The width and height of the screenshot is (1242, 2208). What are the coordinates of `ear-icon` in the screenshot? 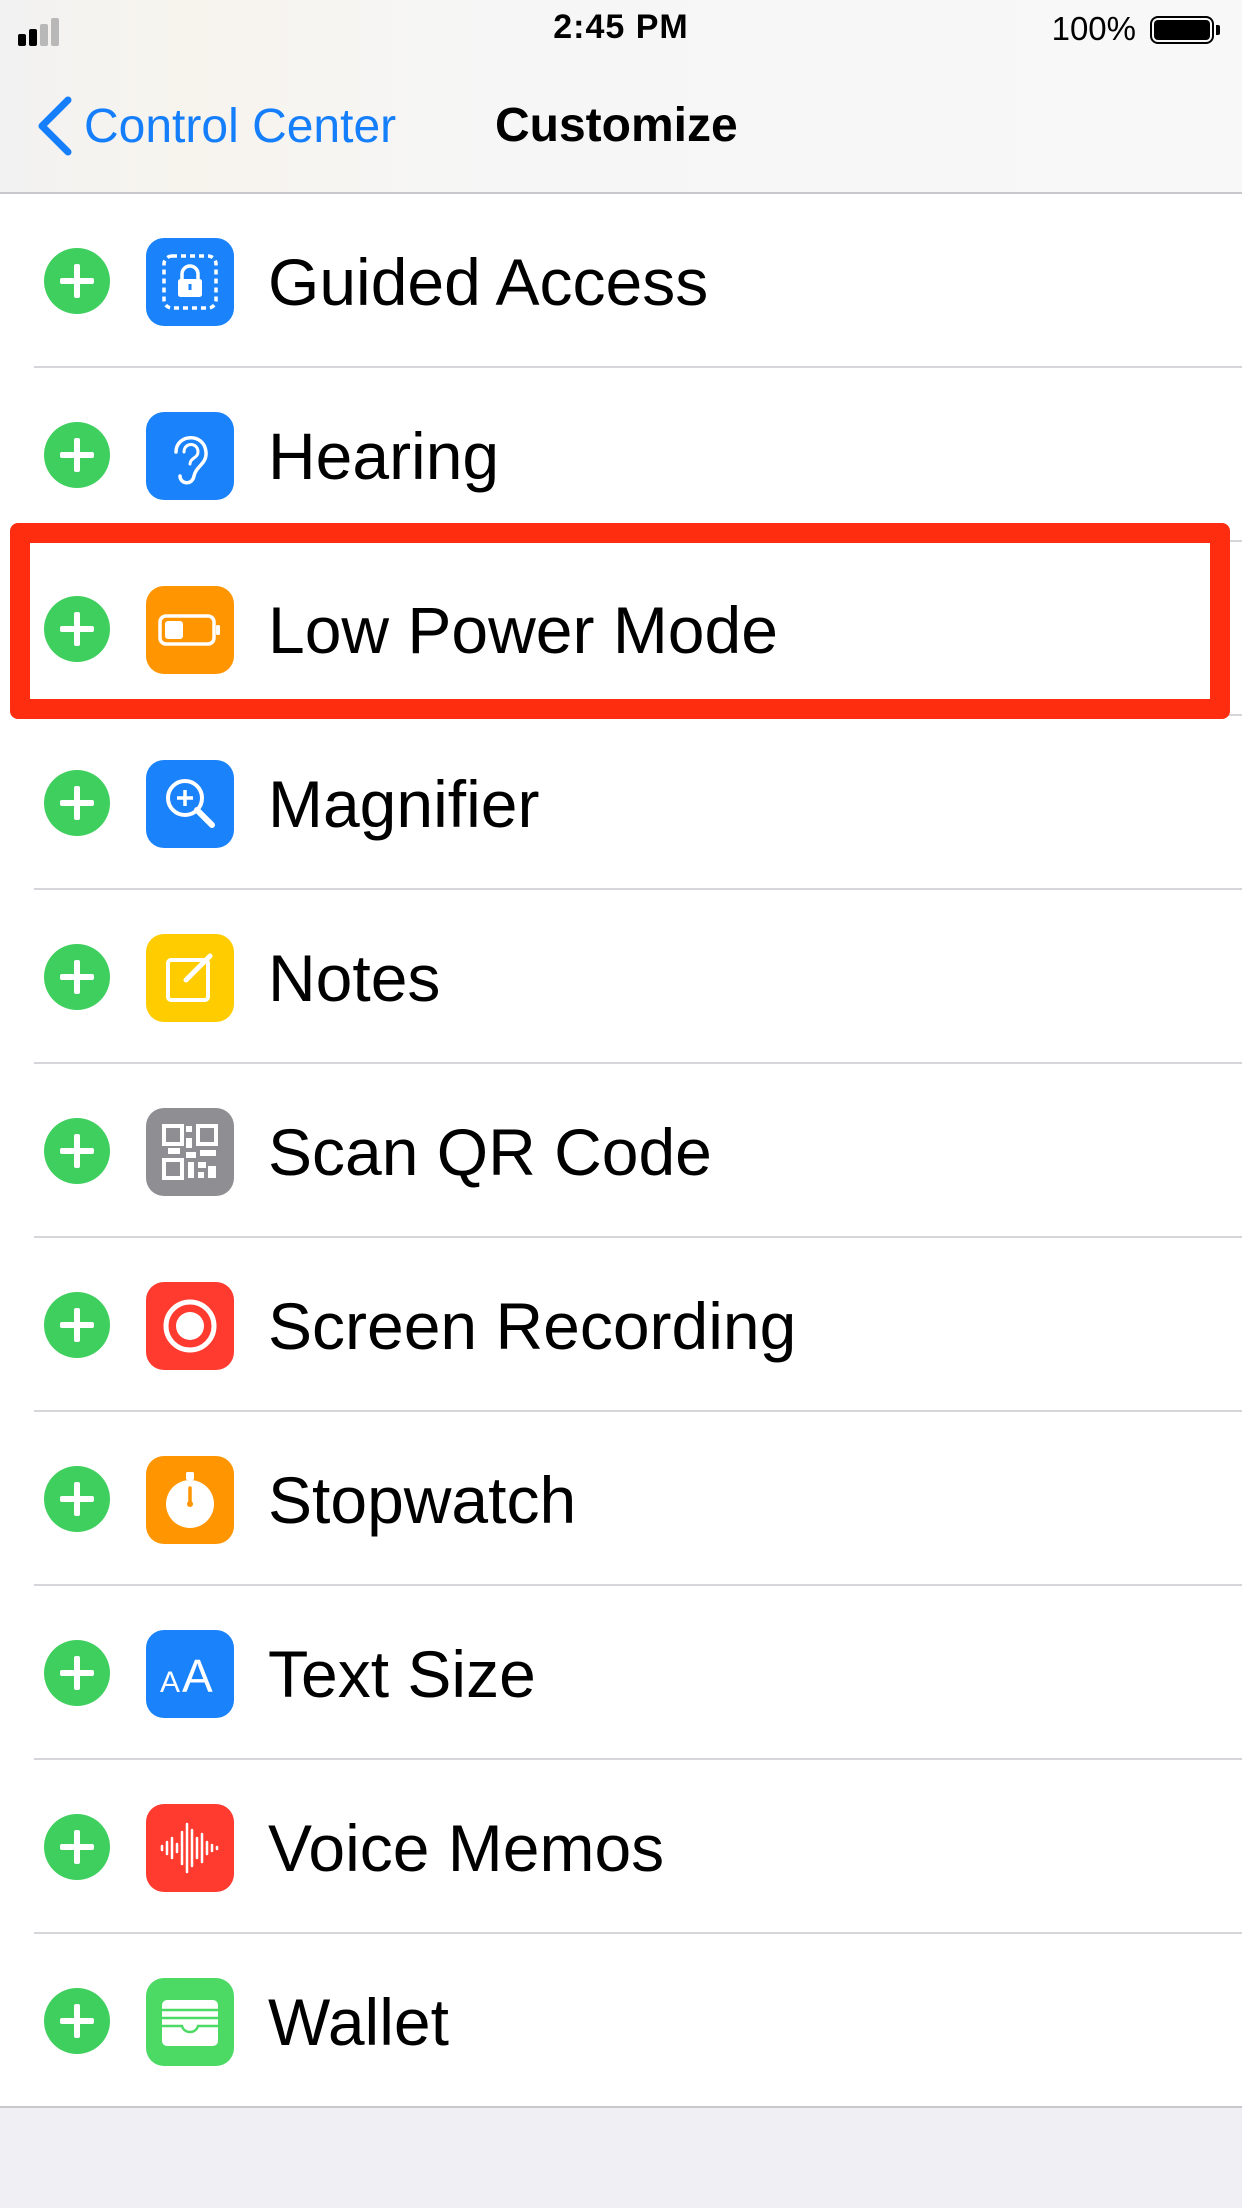 It's located at (190, 456).